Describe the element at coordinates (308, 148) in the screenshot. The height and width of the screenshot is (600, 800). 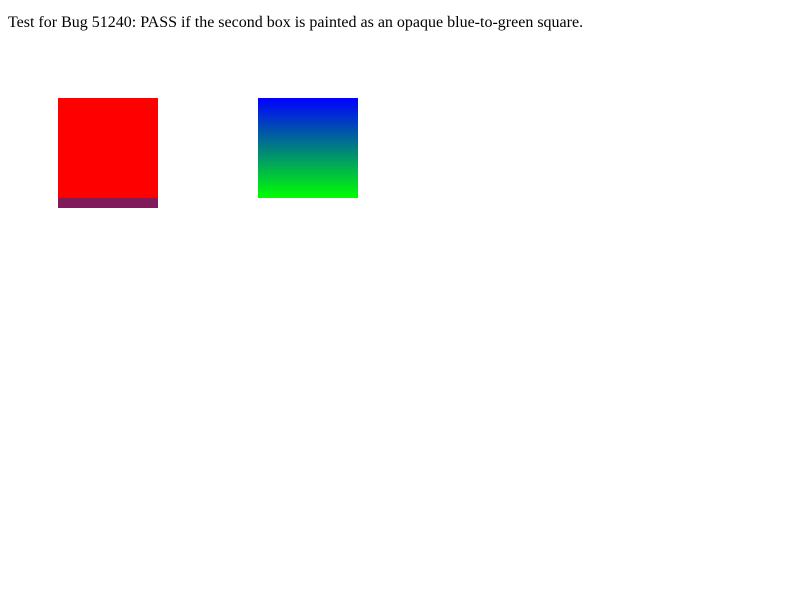
I see `second-box-gradient-square` at that location.